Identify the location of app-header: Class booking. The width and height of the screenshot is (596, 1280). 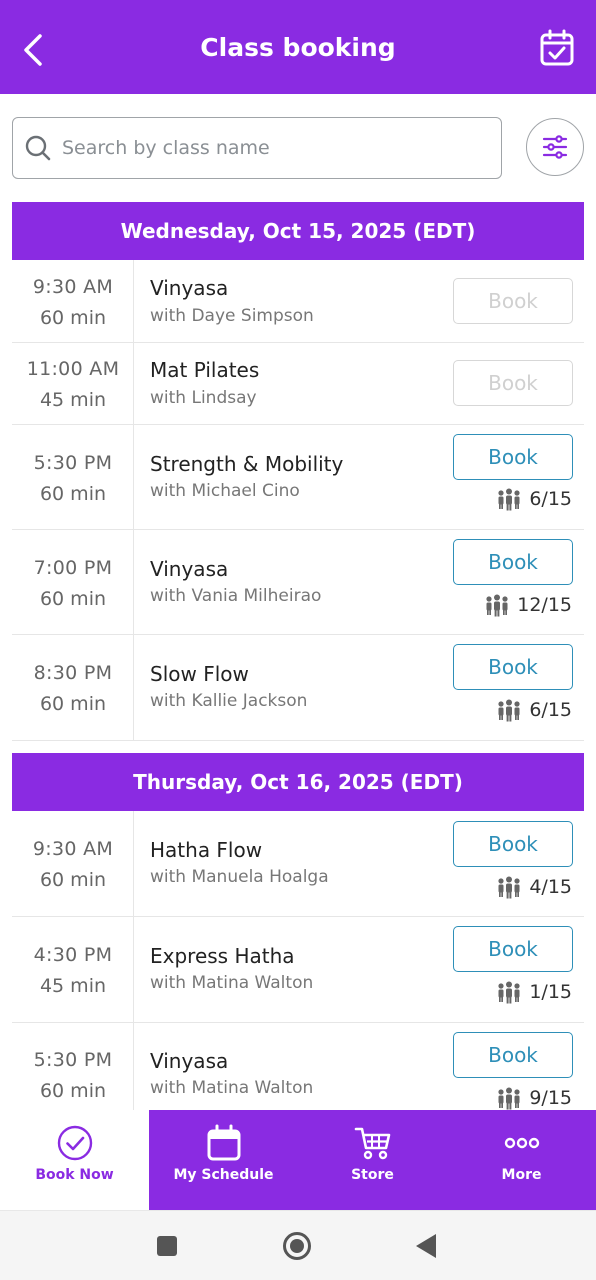
(298, 47).